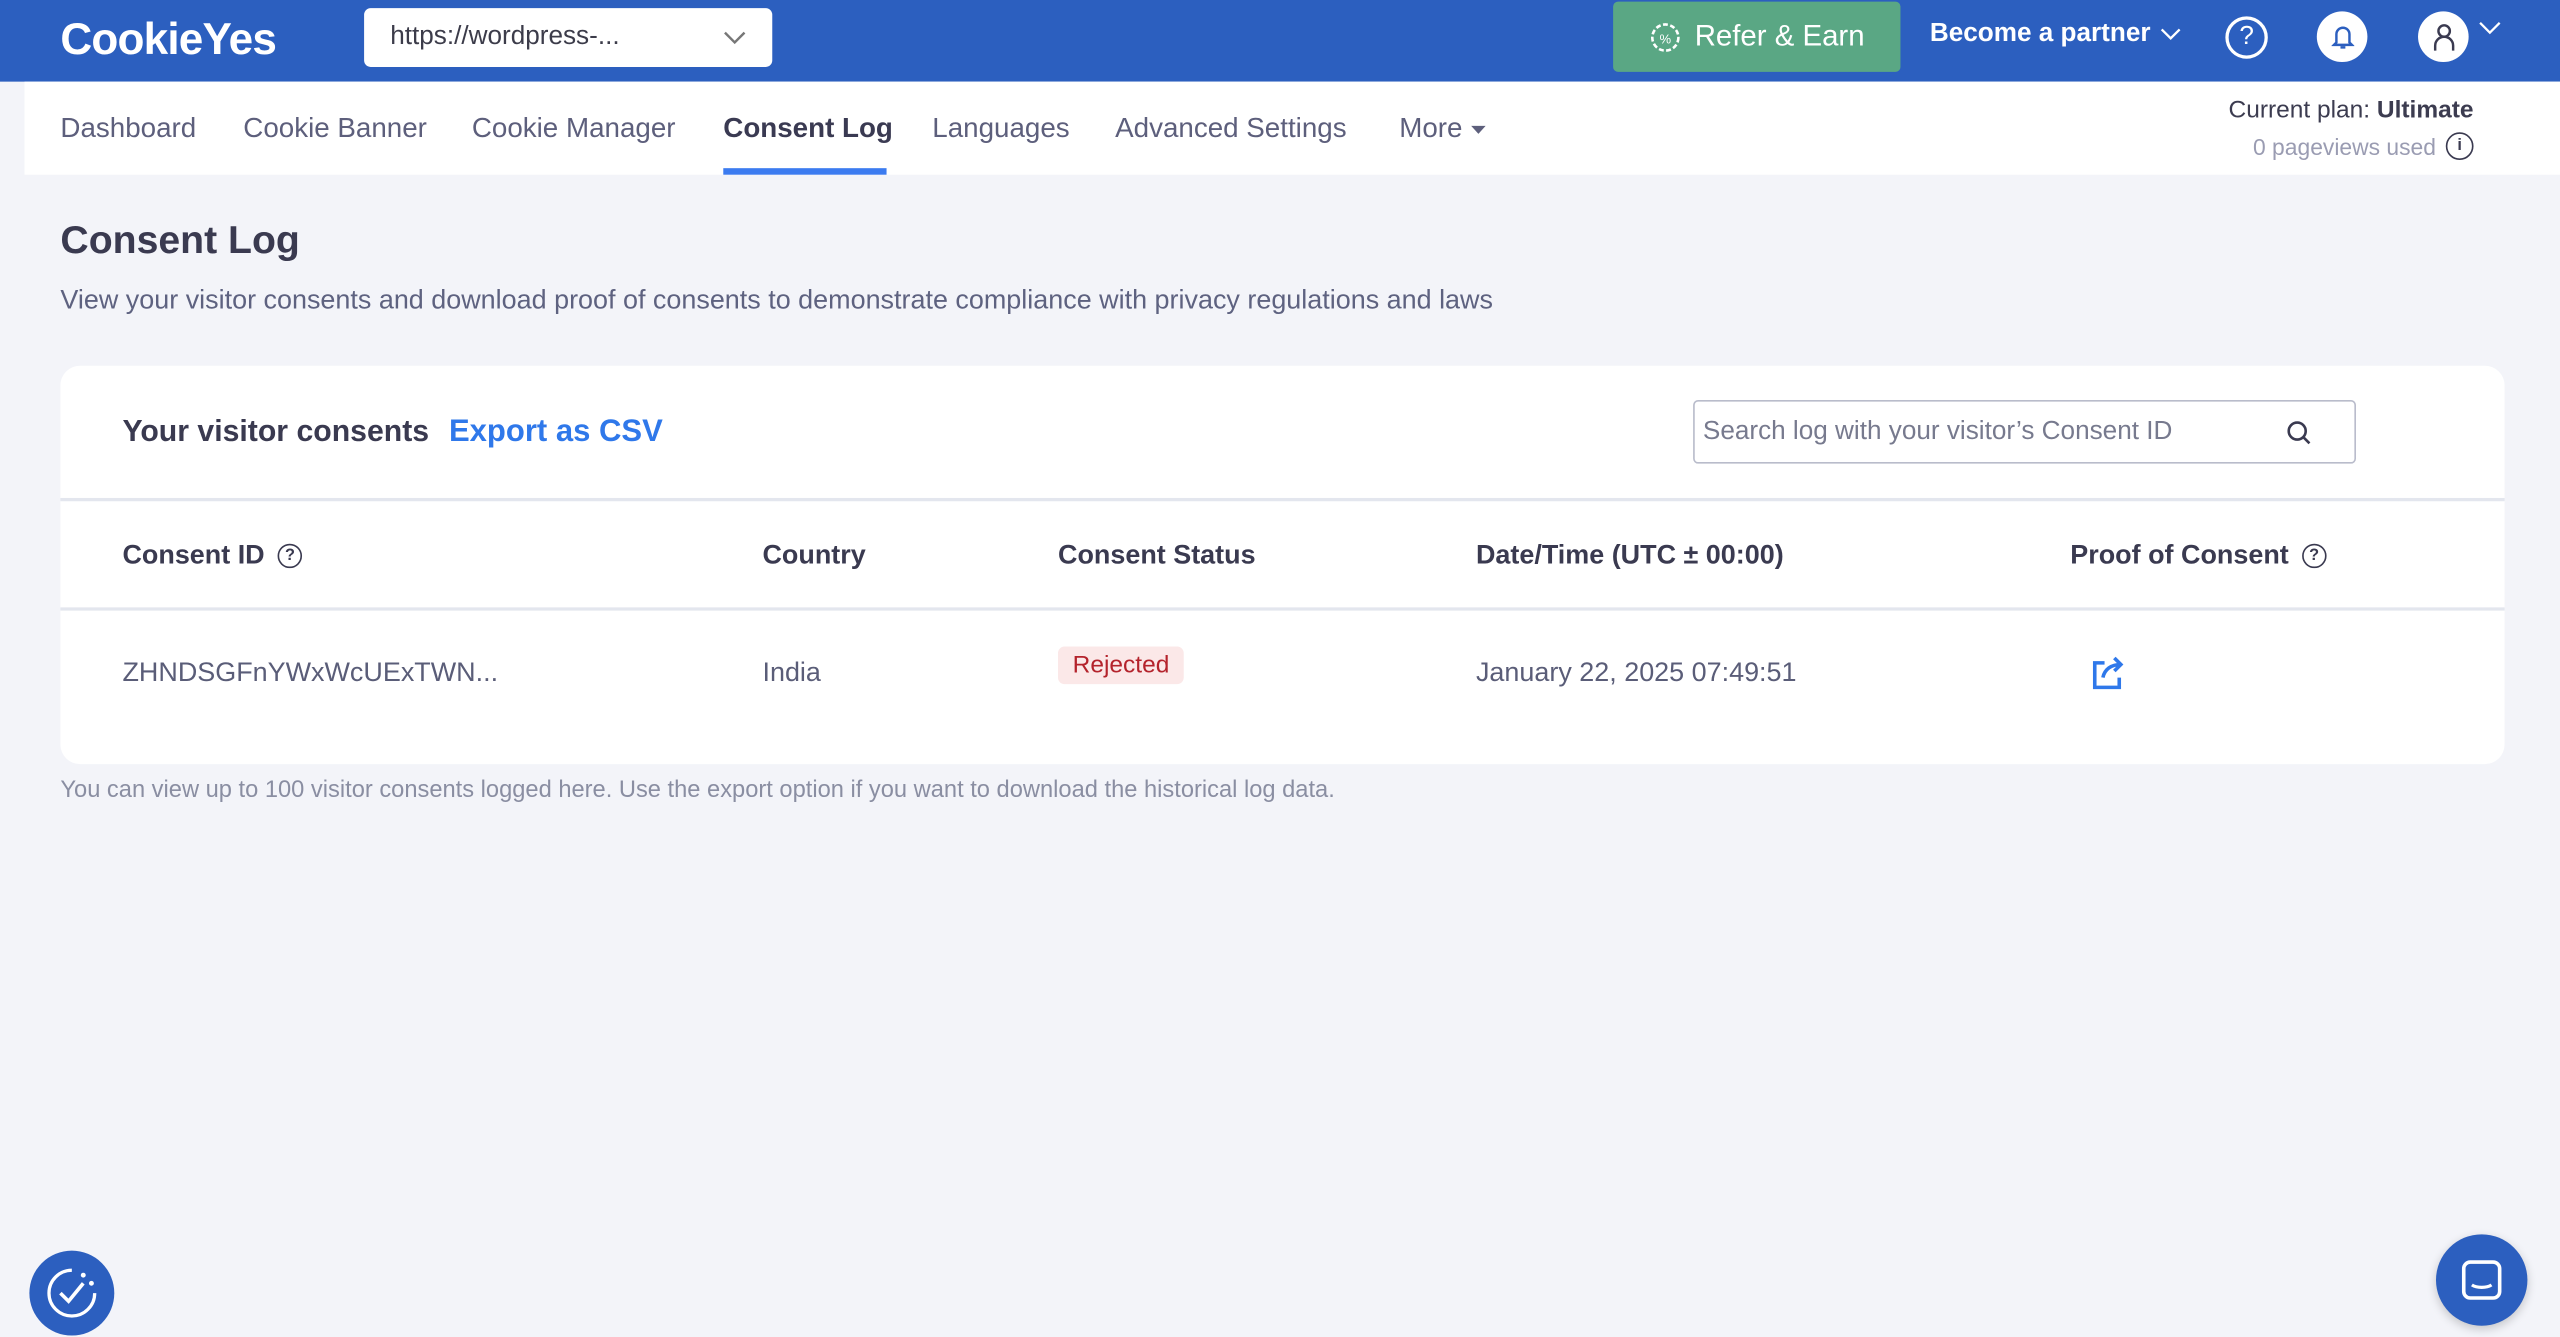 The width and height of the screenshot is (2560, 1337). Describe the element at coordinates (556, 433) in the screenshot. I see `export-csv-link: Export as CSV` at that location.